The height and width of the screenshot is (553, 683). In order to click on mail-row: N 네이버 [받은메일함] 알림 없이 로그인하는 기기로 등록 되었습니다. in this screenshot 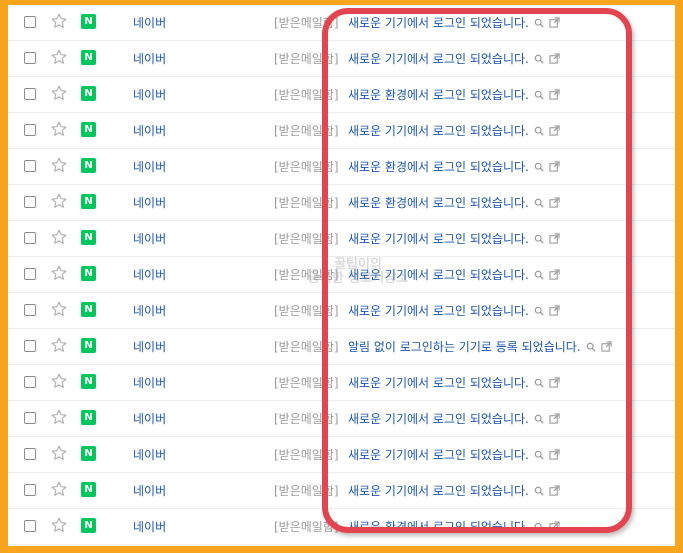, I will do `click(341, 347)`.